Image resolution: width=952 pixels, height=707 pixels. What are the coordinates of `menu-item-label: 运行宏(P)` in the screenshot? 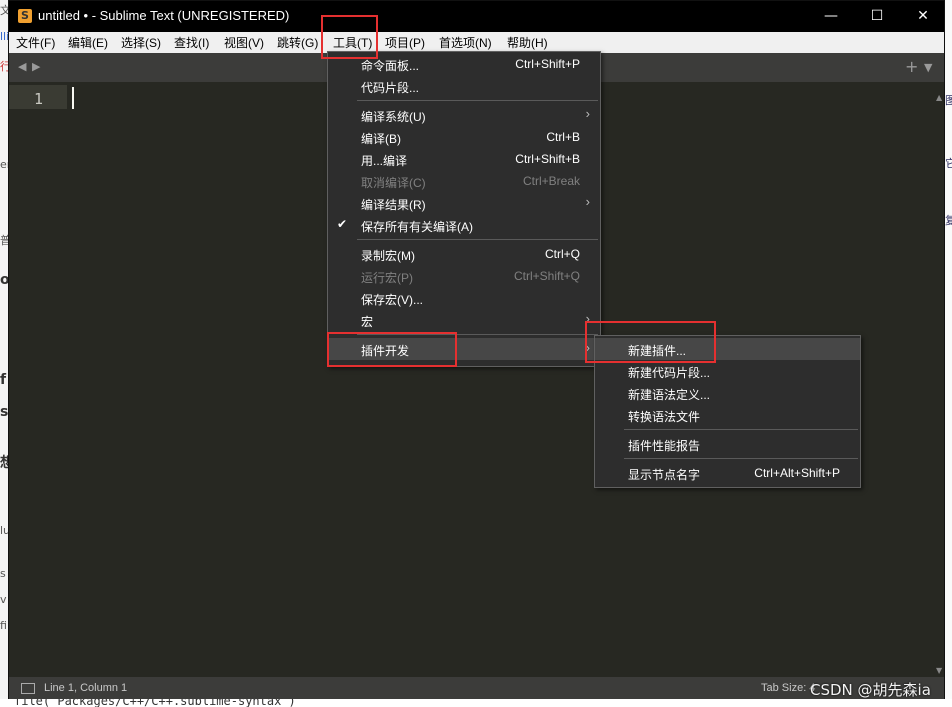 It's located at (387, 278).